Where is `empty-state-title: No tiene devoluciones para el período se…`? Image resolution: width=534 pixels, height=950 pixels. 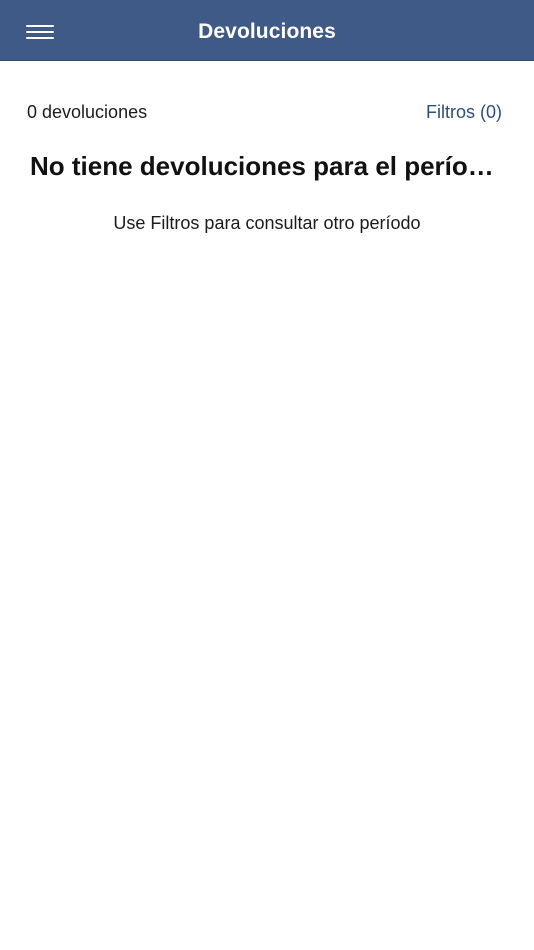
empty-state-title: No tiene devoluciones para el período se… is located at coordinates (267, 166).